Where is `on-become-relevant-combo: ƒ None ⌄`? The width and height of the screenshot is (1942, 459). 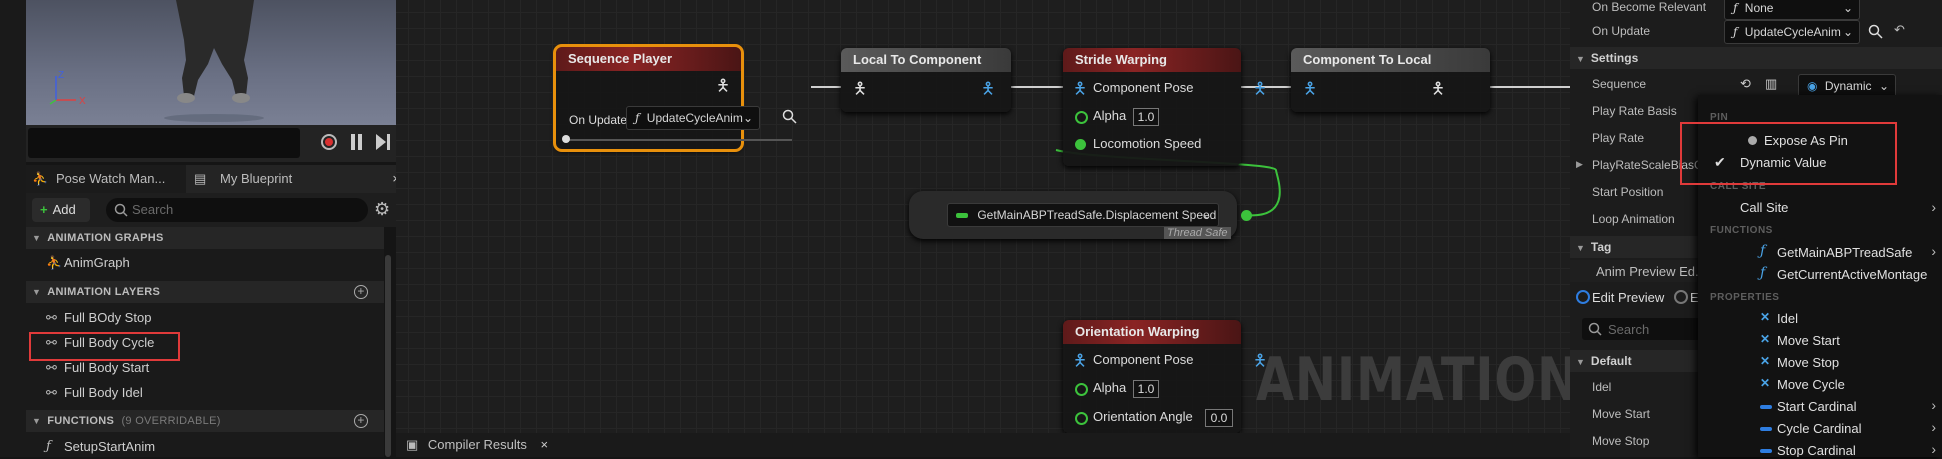
on-become-relevant-combo: ƒ None ⌄ is located at coordinates (1792, 10).